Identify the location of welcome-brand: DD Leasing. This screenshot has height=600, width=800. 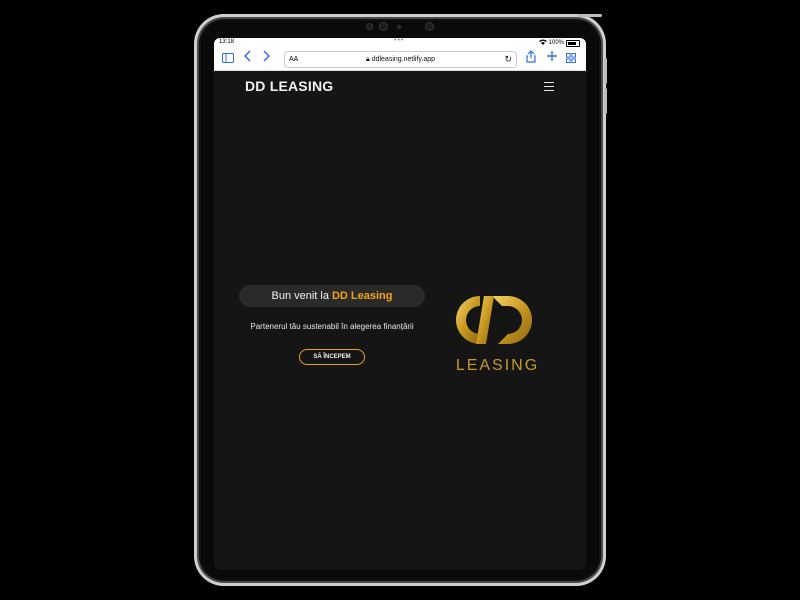
(362, 296).